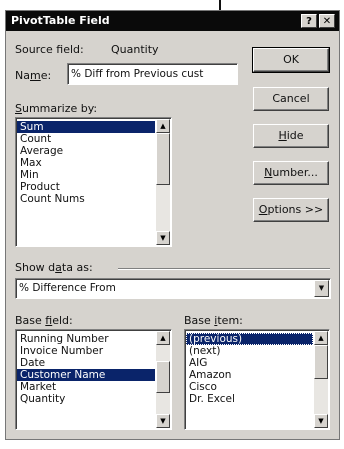 The width and height of the screenshot is (344, 449). I want to click on list-item: Customer Name, so click(86, 375).